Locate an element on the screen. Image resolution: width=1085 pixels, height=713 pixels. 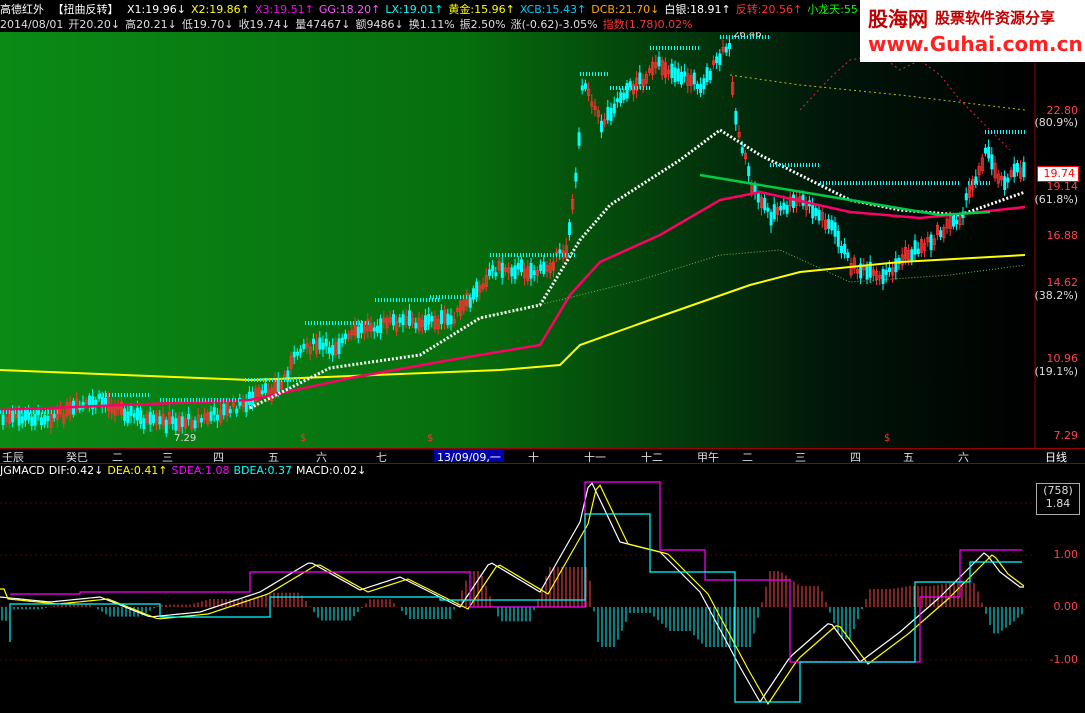
indicator-header-value: MACD:0.02↓ is located at coordinates (331, 470).